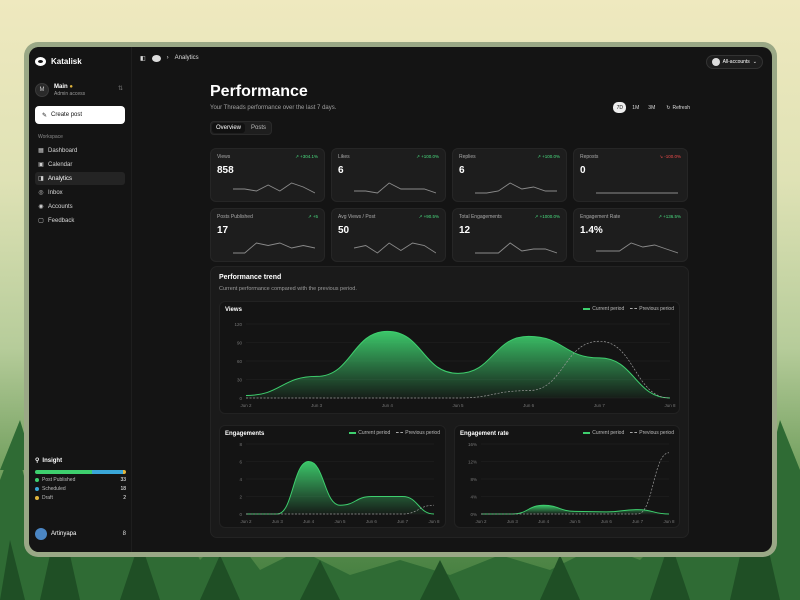  What do you see at coordinates (240, 361) in the screenshot?
I see `y-tick-label: 60` at bounding box center [240, 361].